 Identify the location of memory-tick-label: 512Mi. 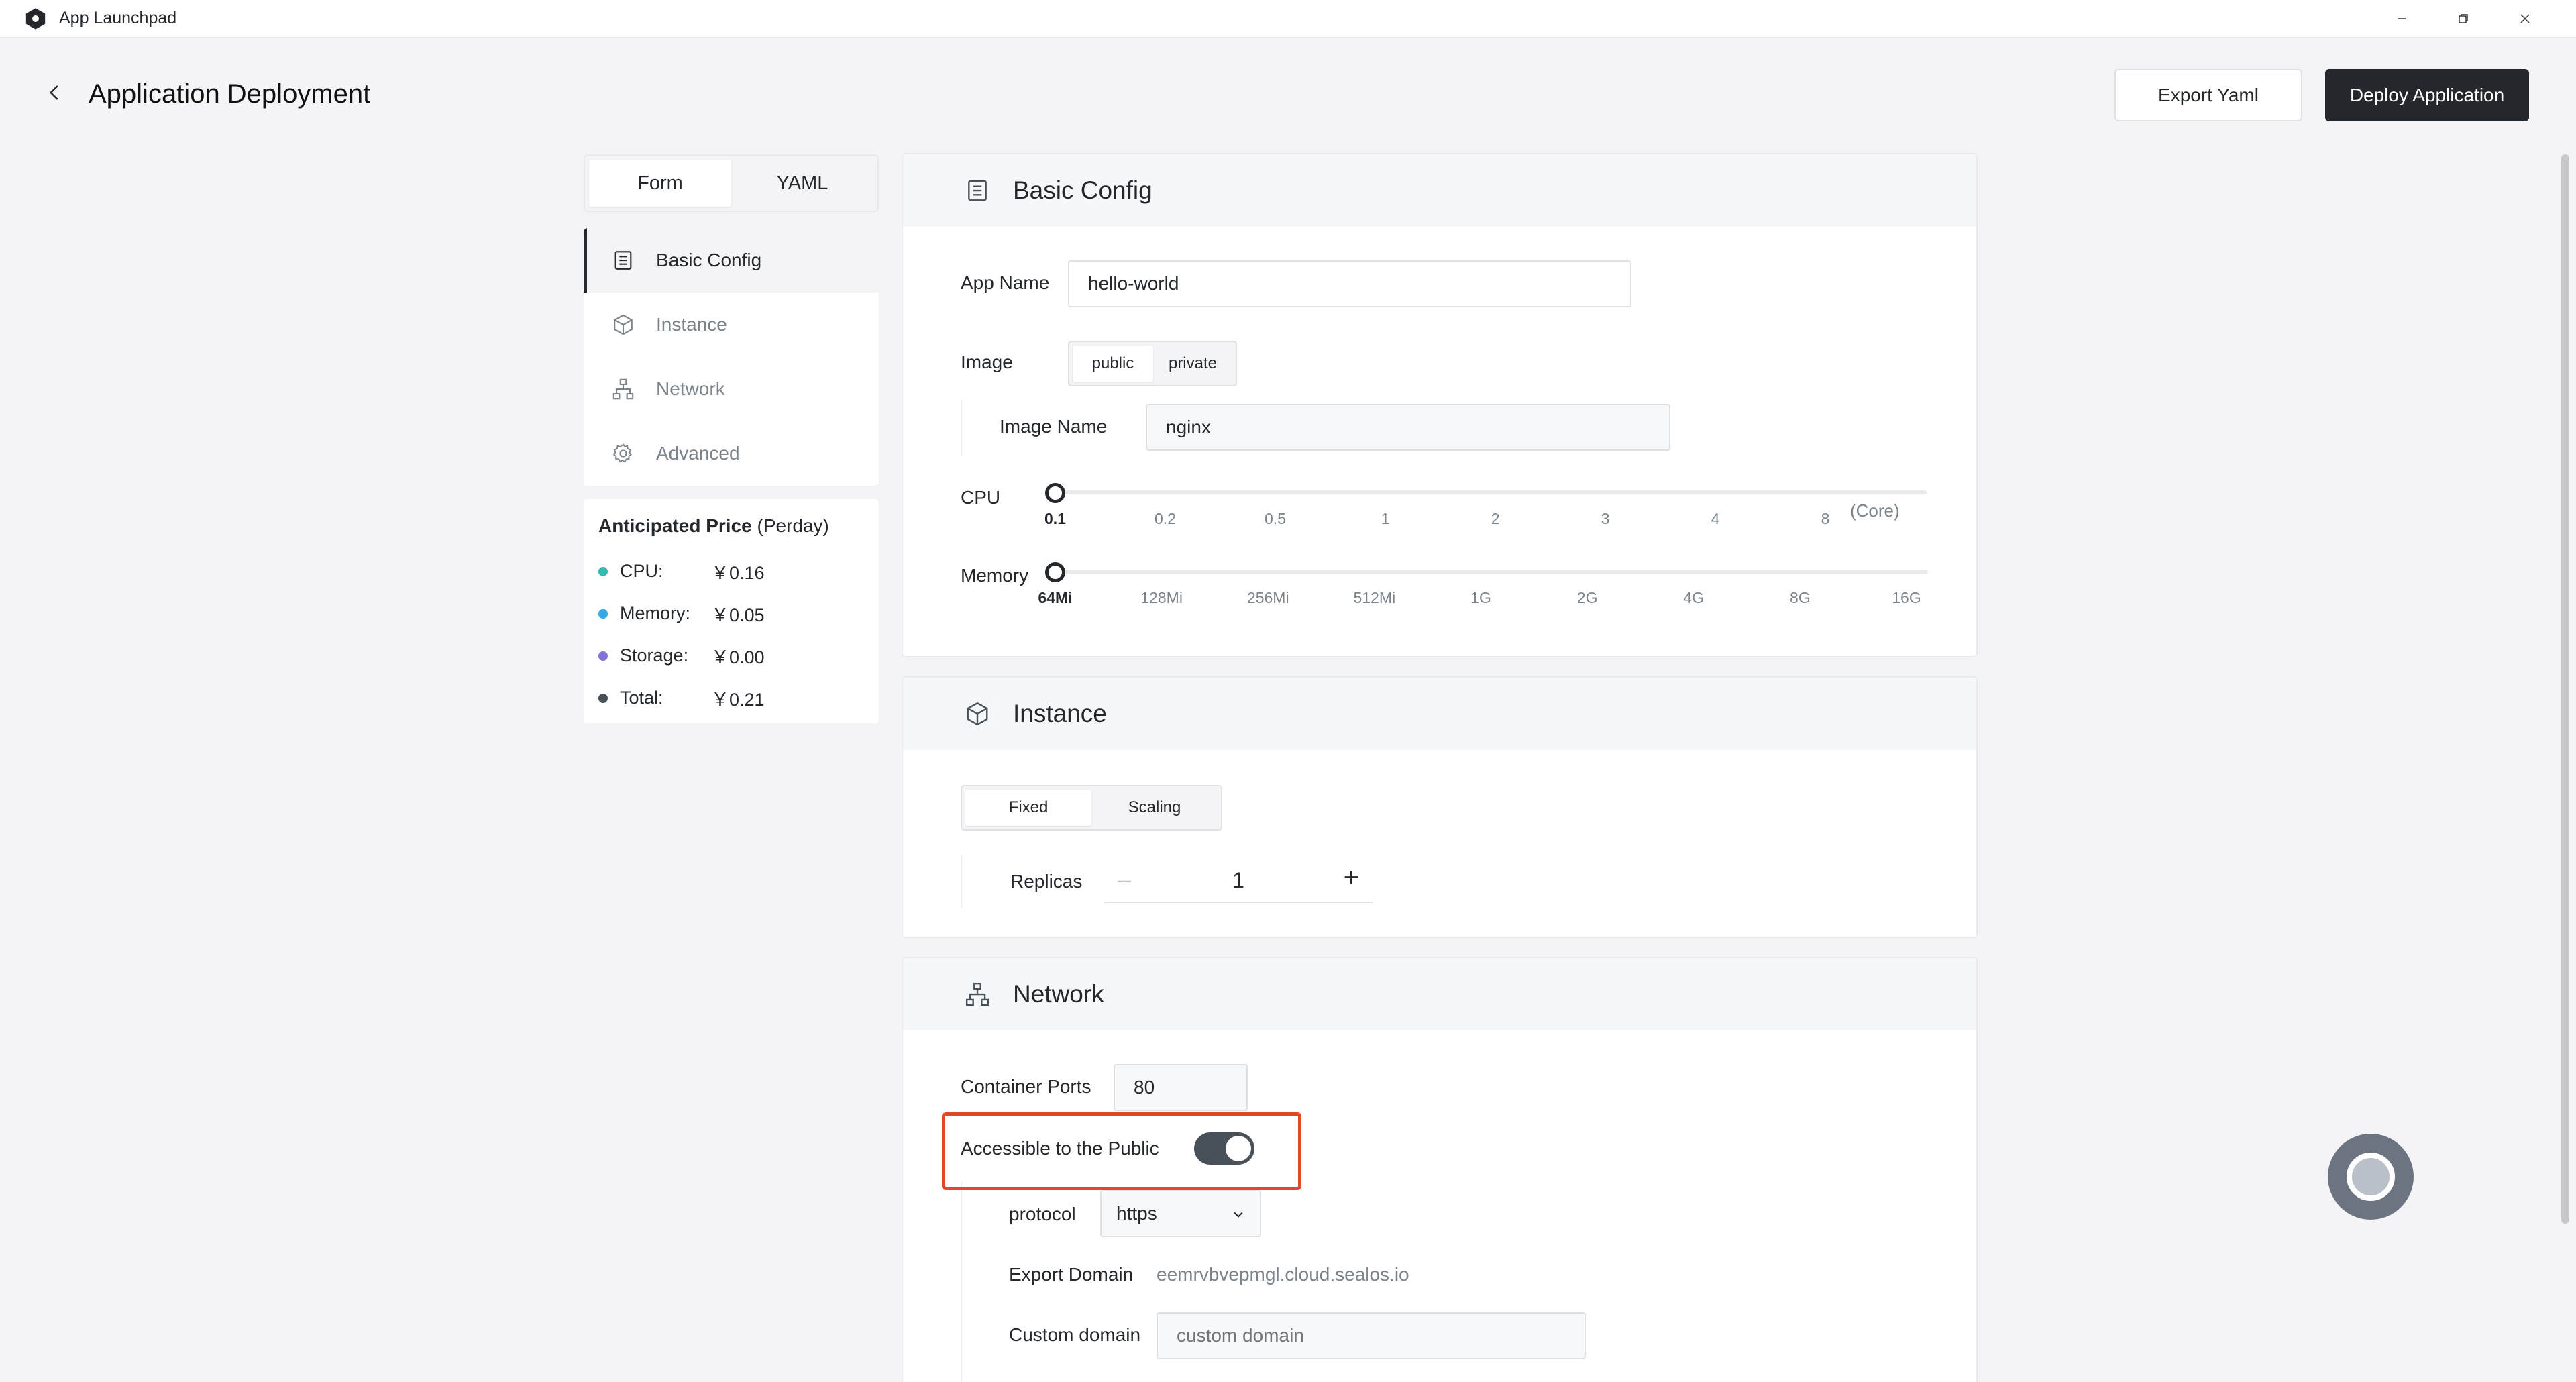
(1375, 598).